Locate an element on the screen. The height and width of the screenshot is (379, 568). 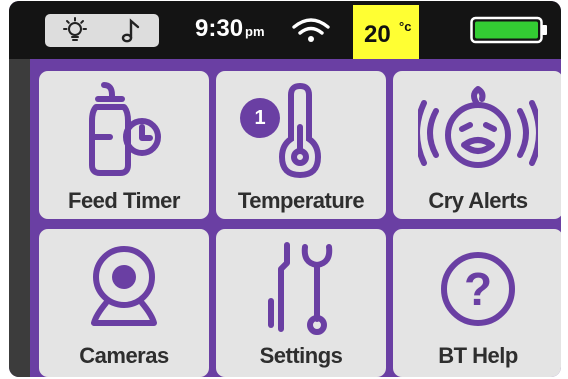
temperature-unit: °c is located at coordinates (405, 26).